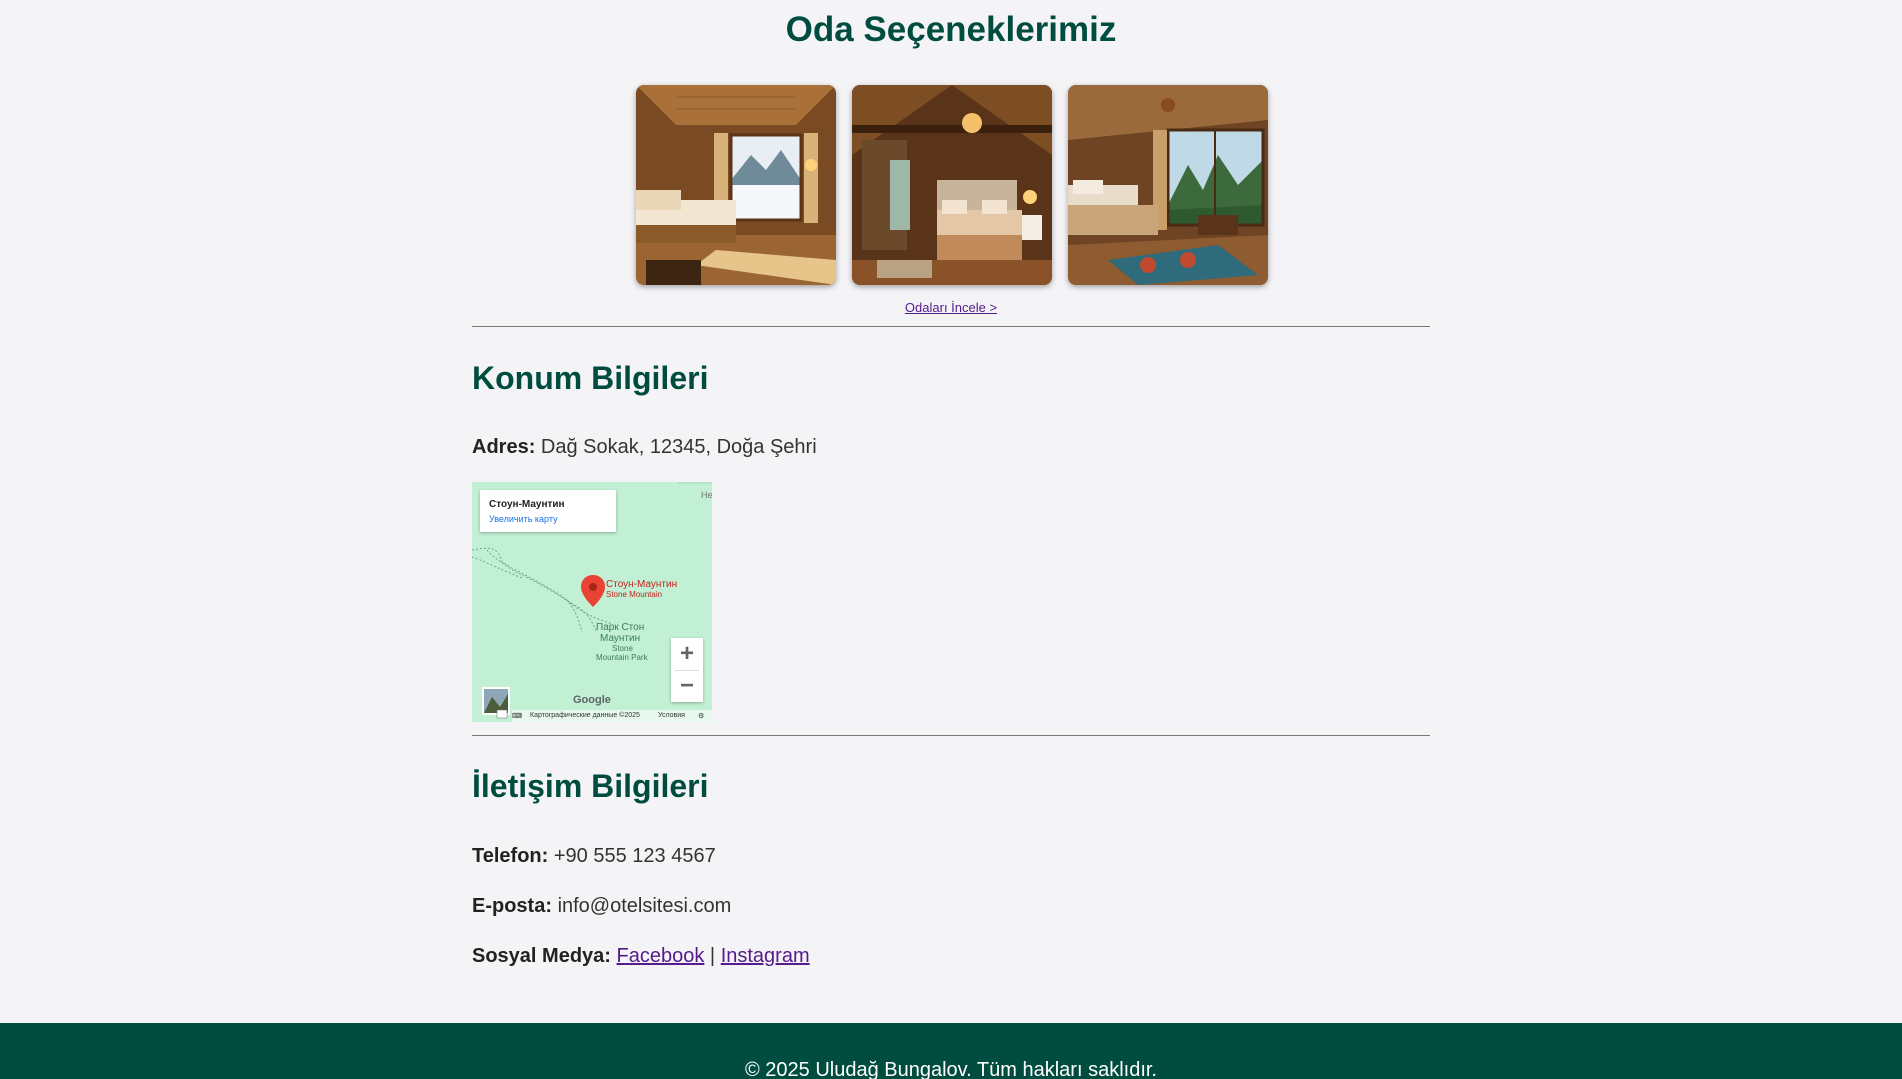 The width and height of the screenshot is (1902, 1079). What do you see at coordinates (765, 956) in the screenshot?
I see `instagram-link: Instagram` at bounding box center [765, 956].